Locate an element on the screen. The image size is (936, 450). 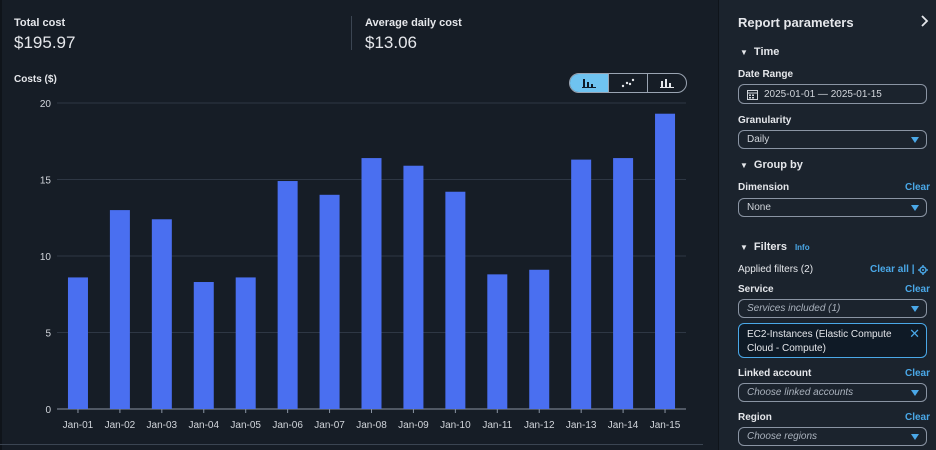
time-section-toggle: ▼ Time is located at coordinates (759, 52).